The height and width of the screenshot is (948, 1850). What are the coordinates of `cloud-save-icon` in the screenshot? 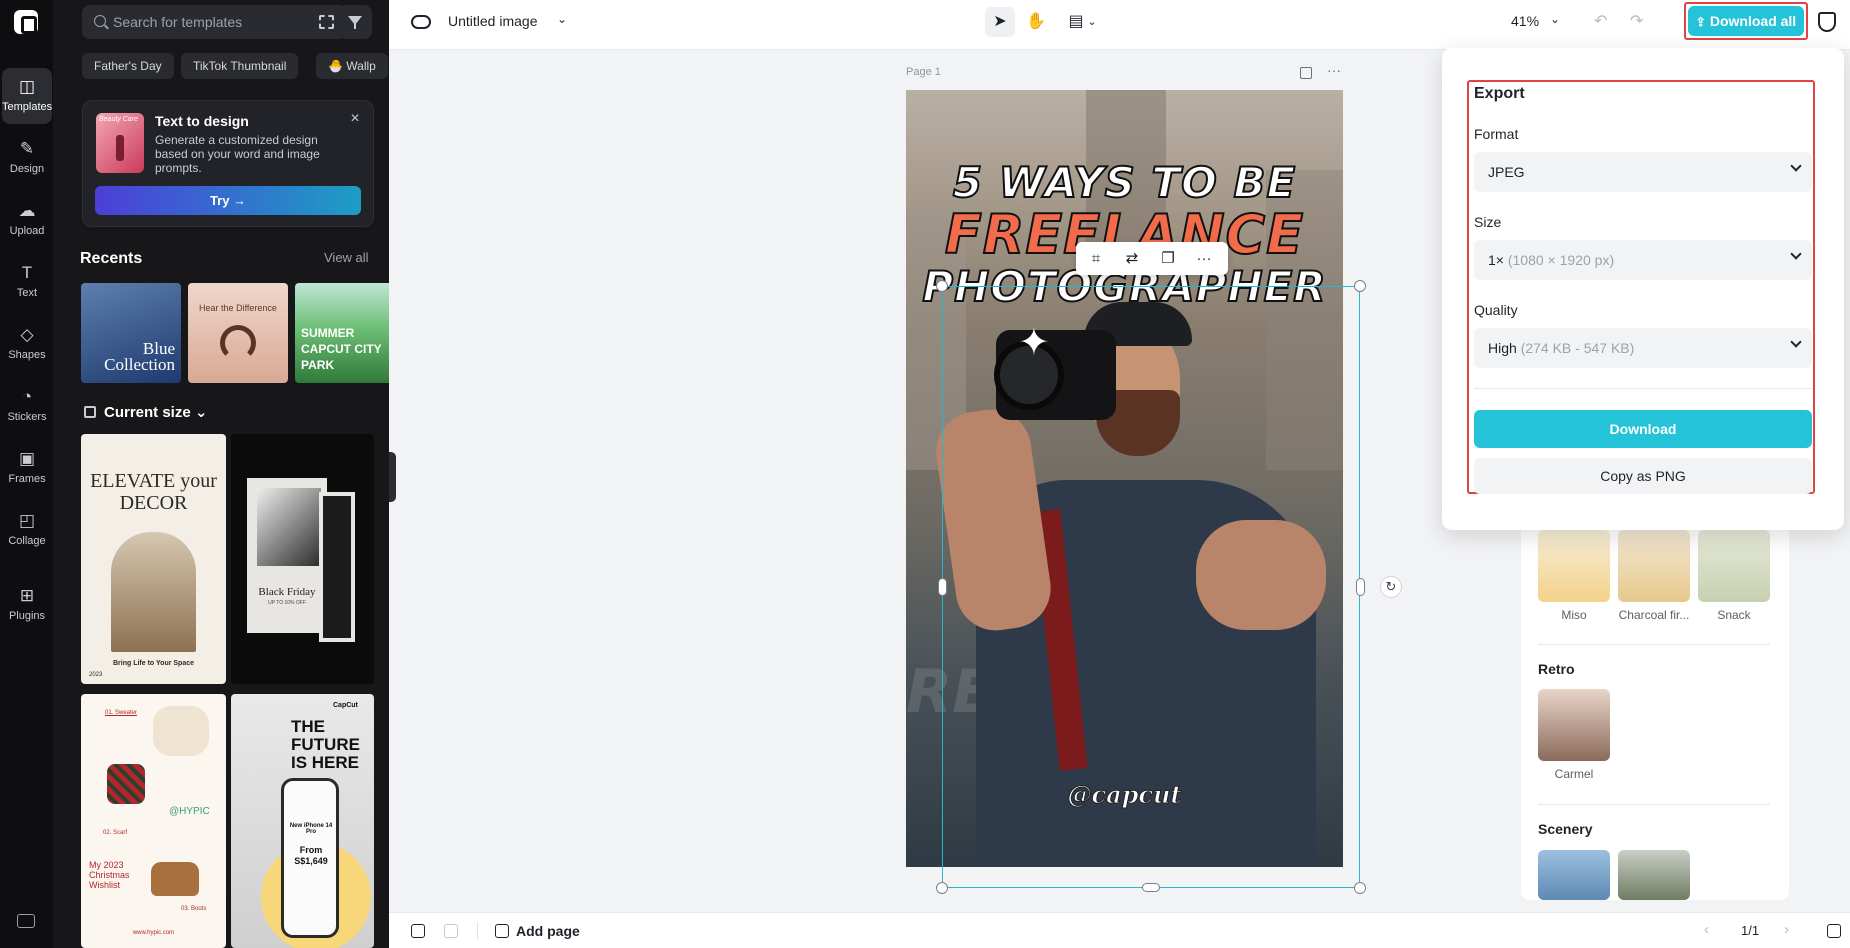 It's located at (421, 22).